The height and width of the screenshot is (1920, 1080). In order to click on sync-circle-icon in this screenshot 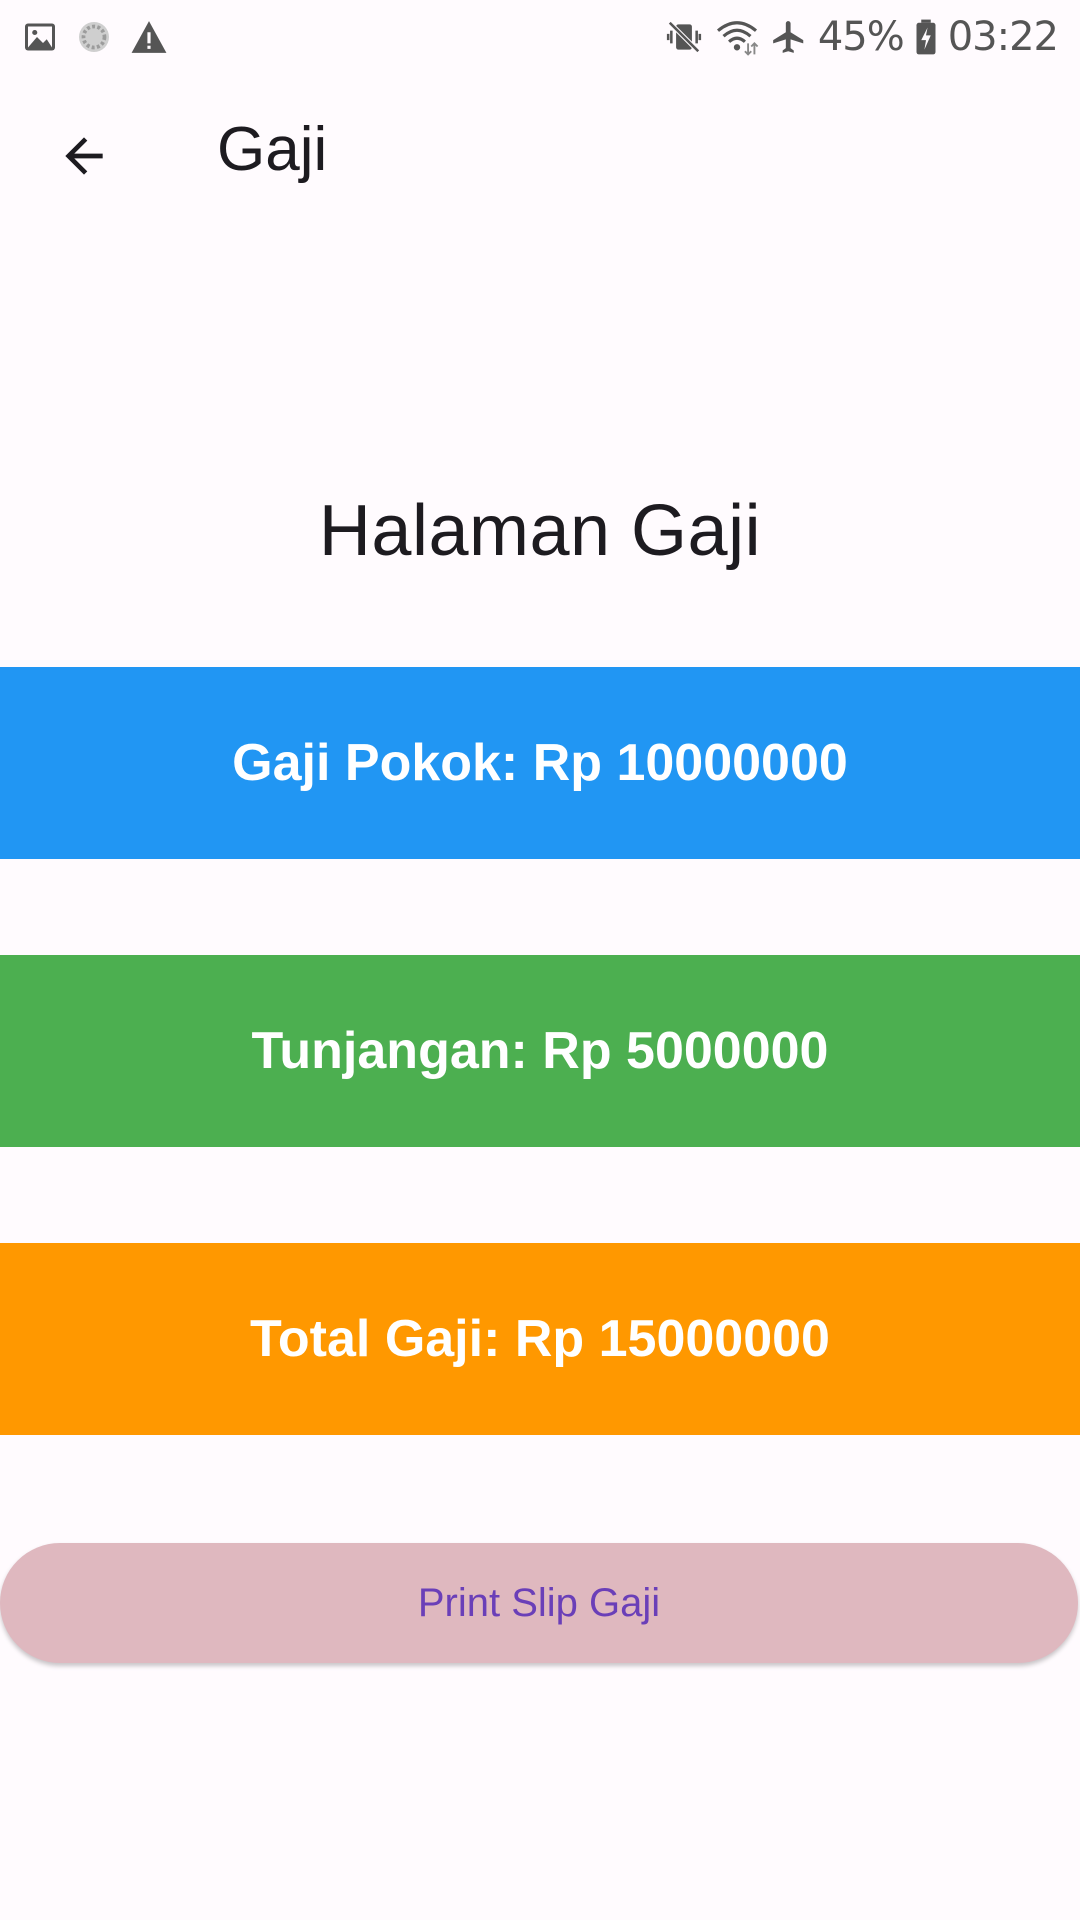, I will do `click(94, 37)`.